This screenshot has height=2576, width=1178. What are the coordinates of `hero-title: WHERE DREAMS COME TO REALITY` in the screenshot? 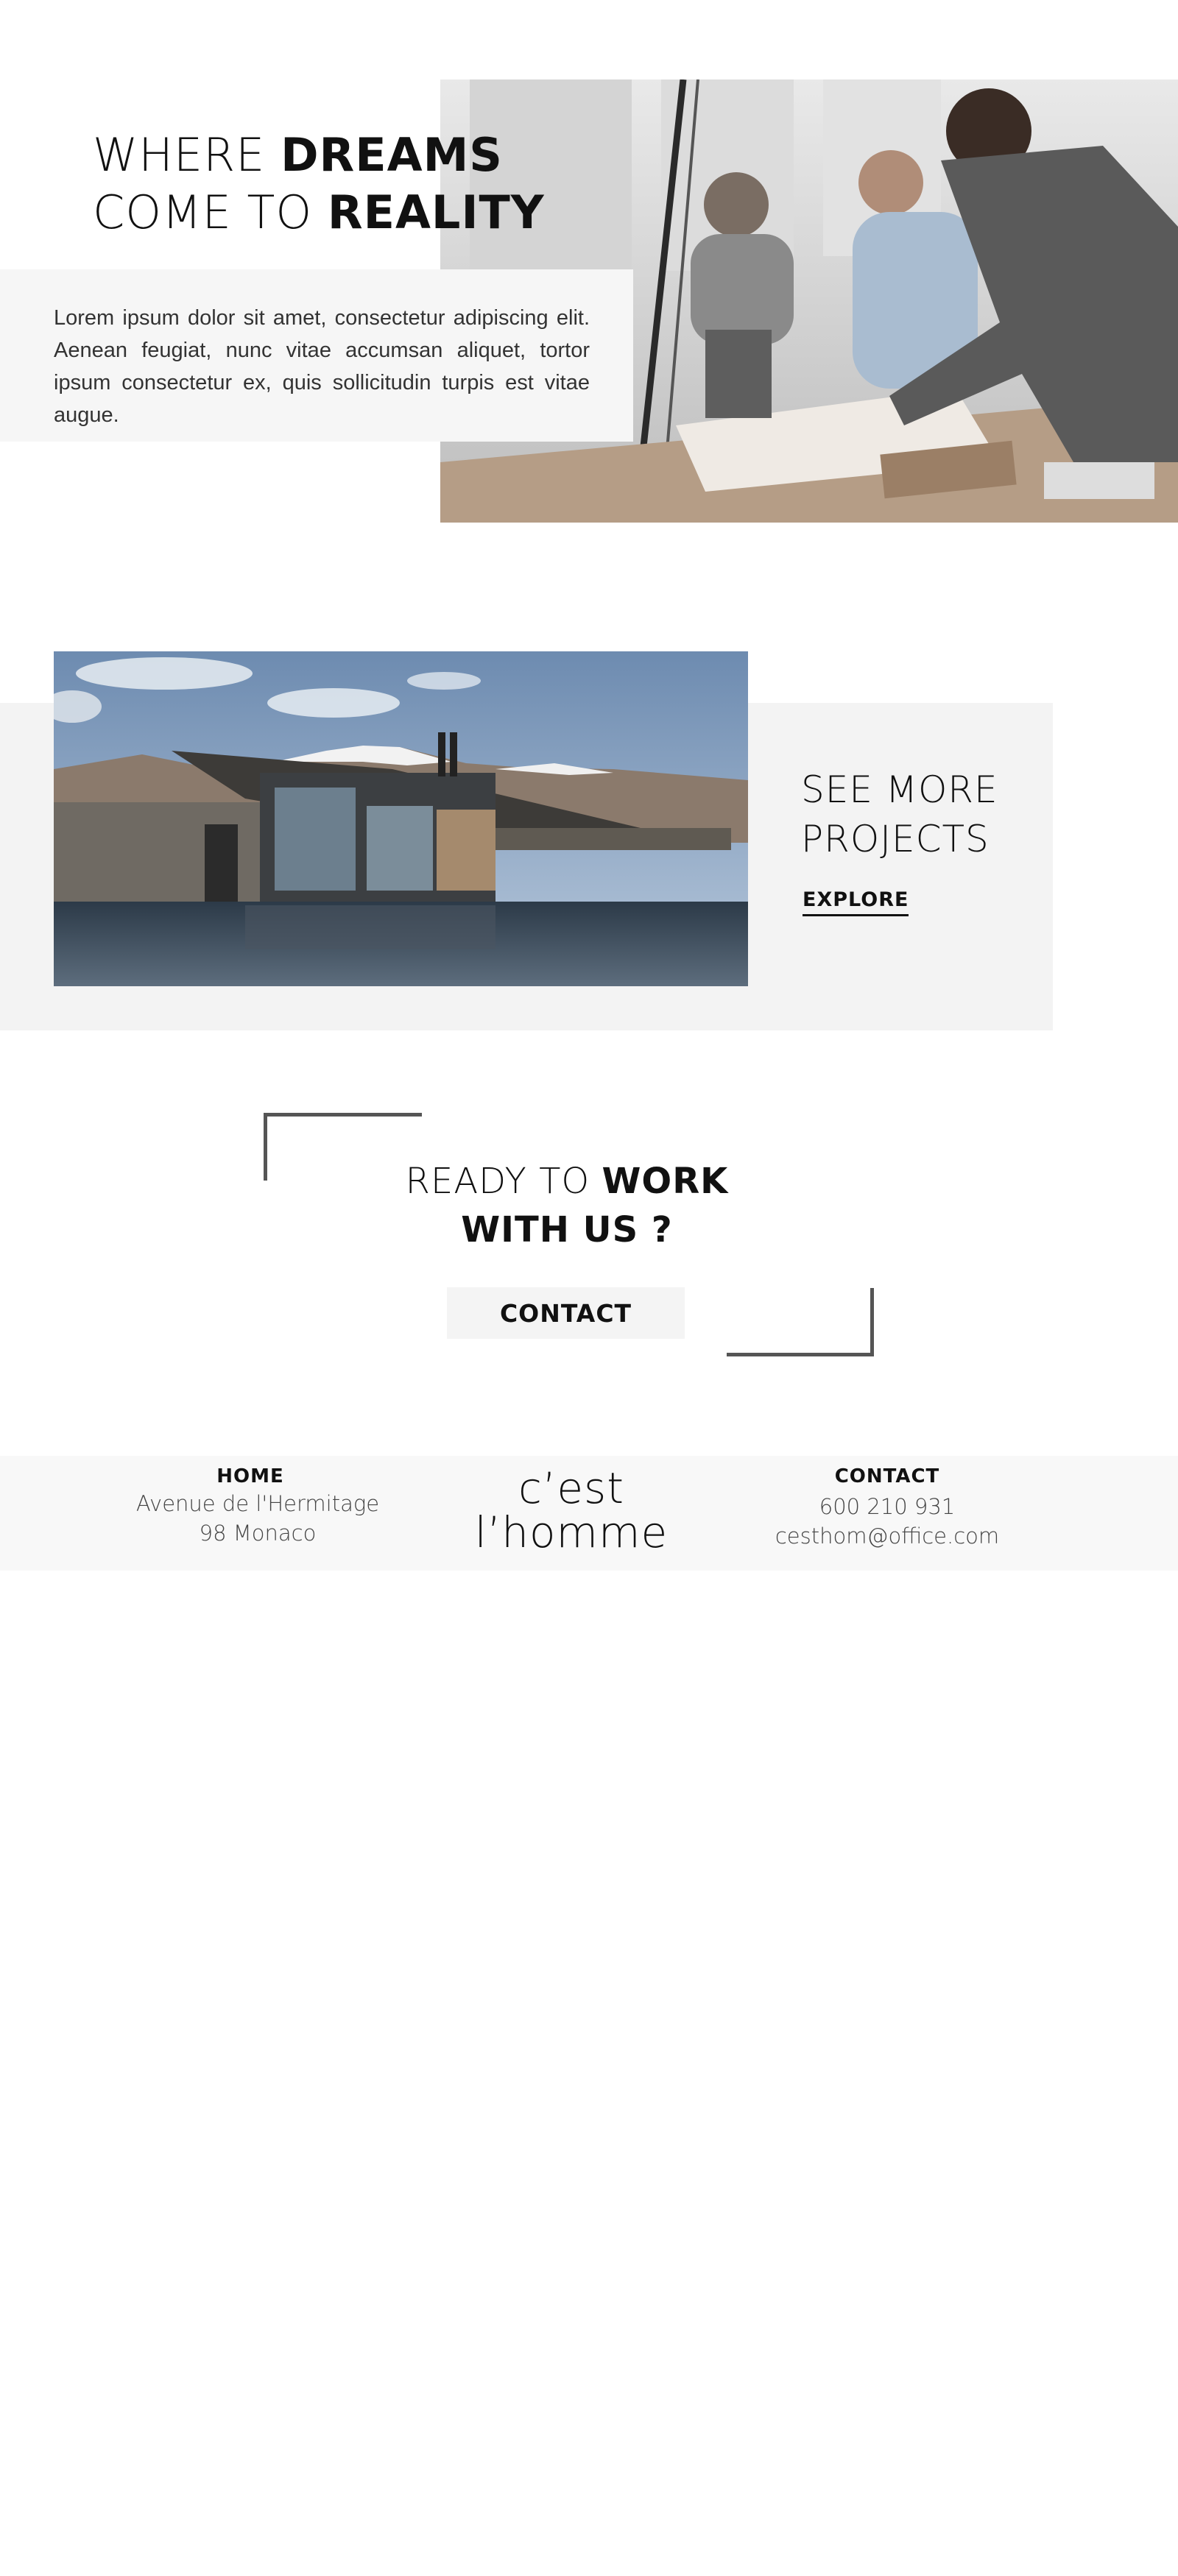 It's located at (358, 184).